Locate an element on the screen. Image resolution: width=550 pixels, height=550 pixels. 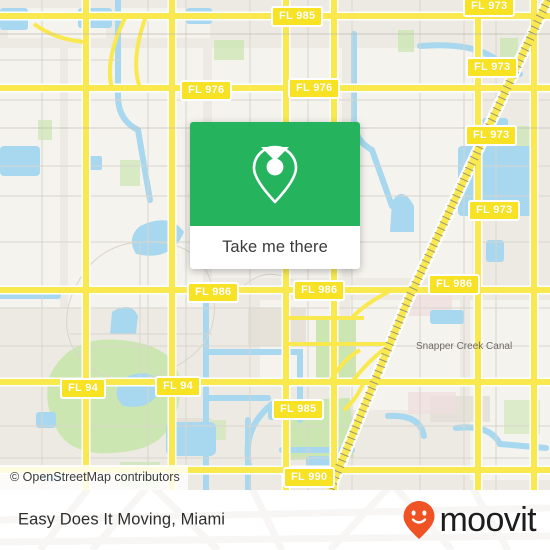
take-me-there-label: Take me there is located at coordinates (275, 247).